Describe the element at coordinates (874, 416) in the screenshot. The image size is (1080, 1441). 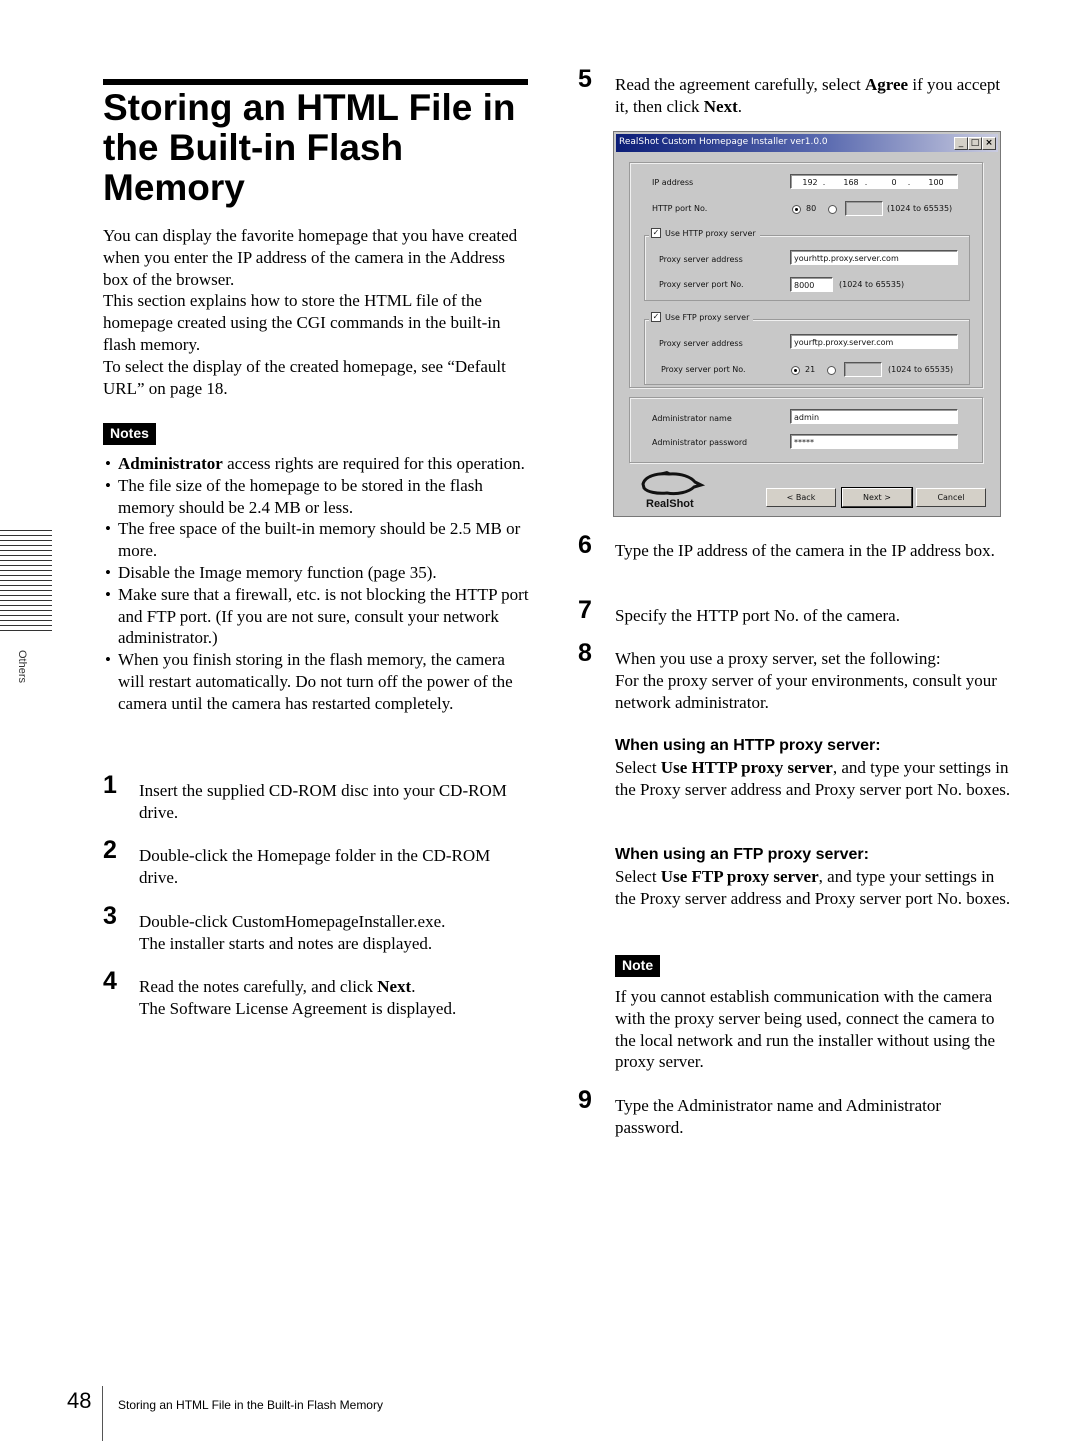
I see `admin-name-input: admin` at that location.